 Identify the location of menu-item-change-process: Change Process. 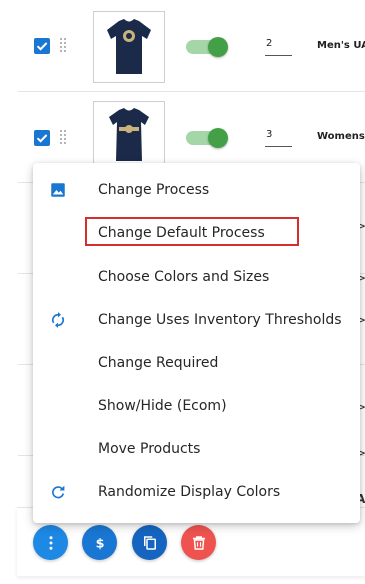
(196, 191).